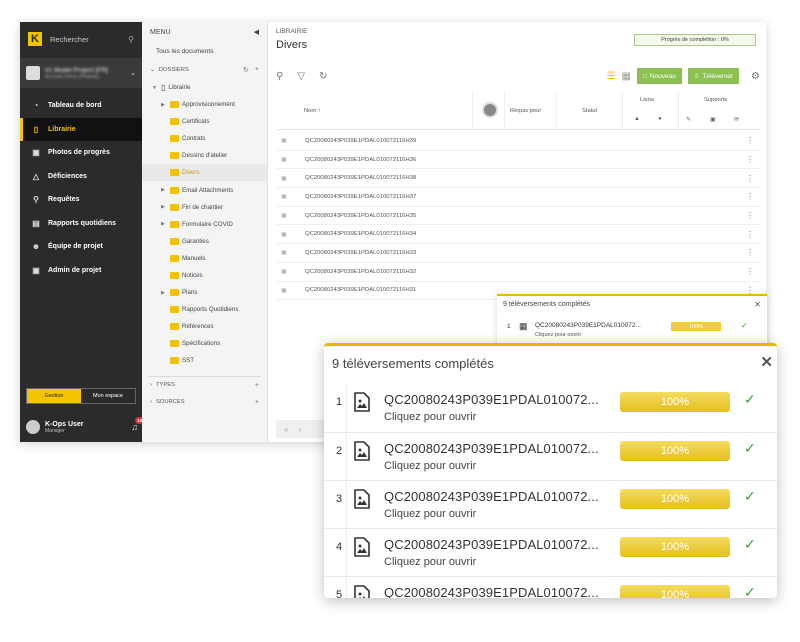 The height and width of the screenshot is (642, 800). What do you see at coordinates (204, 70) in the screenshot?
I see `dossiers-section: ⌄ DOSSIERS ↻ +` at bounding box center [204, 70].